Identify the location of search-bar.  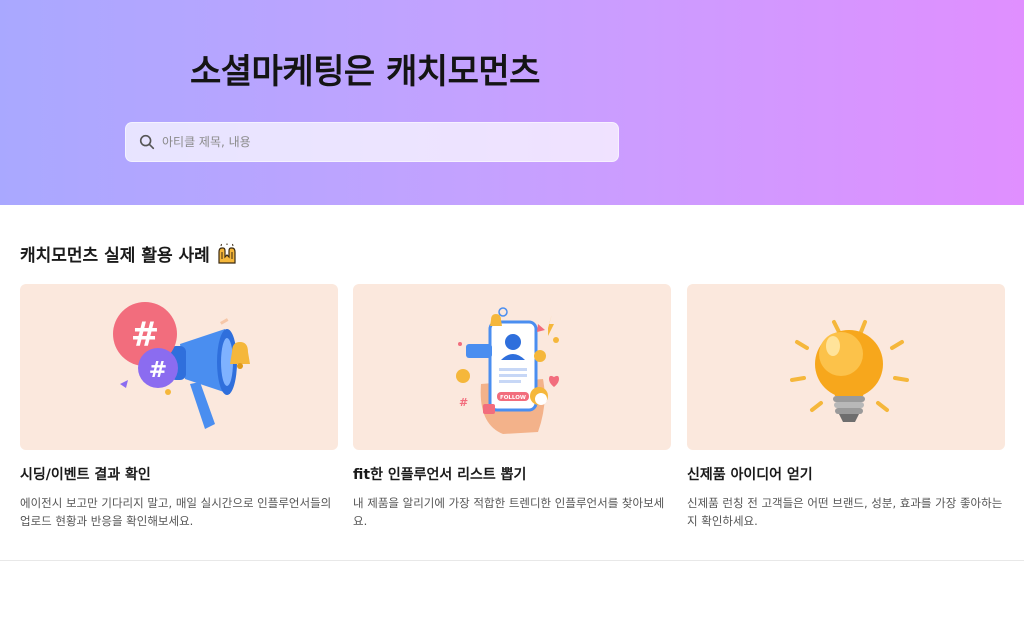
(372, 142).